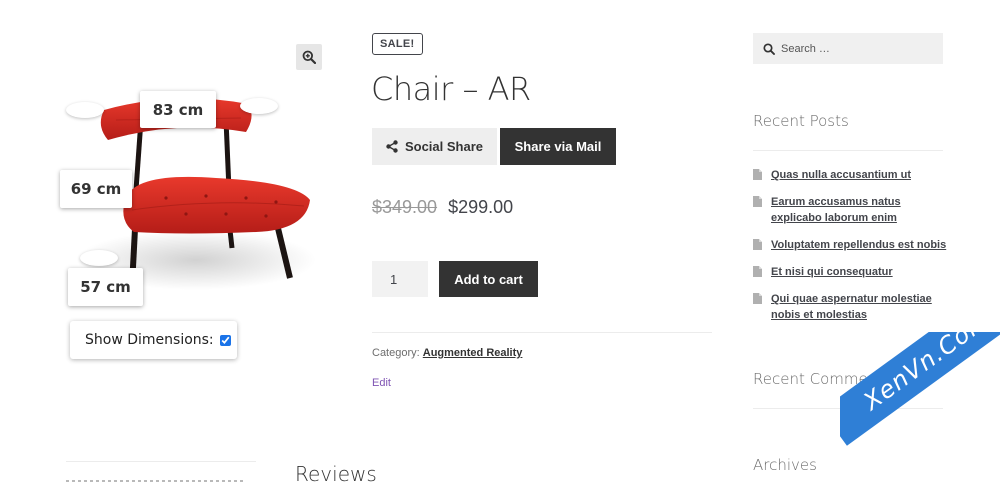 The image size is (1000, 482). I want to click on watermark: XenVn.Com, so click(920, 407).